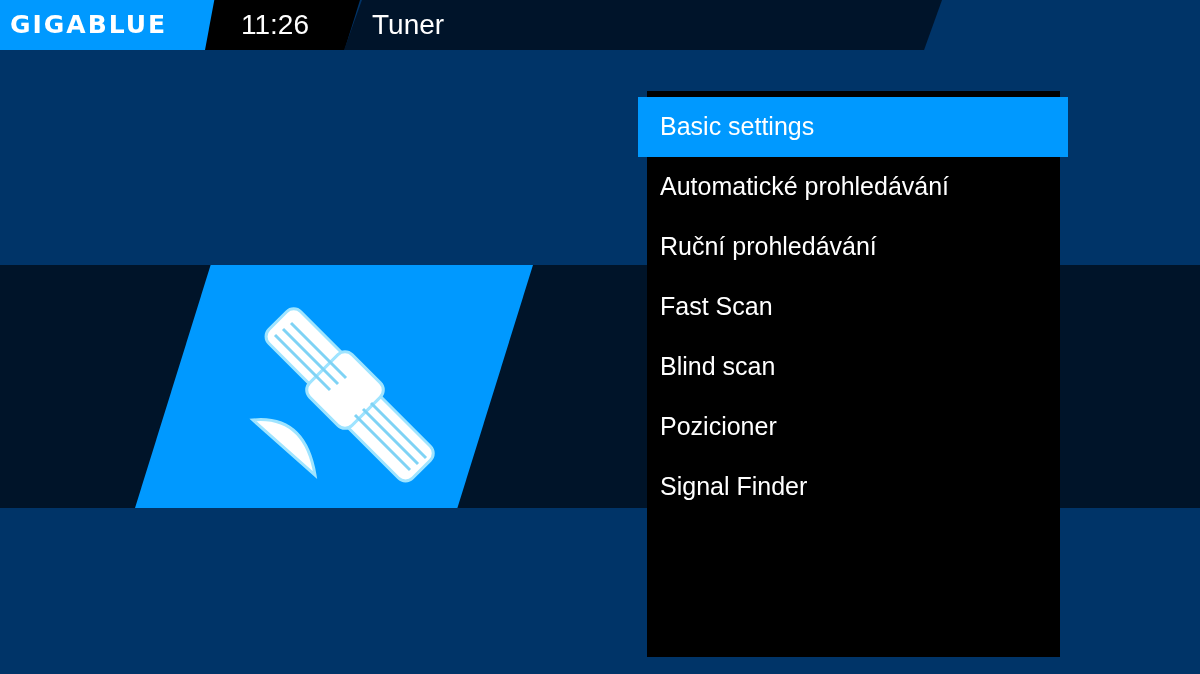 This screenshot has height=674, width=1200. What do you see at coordinates (853, 247) in the screenshot?
I see `menu-item: Ruční prohledávání` at bounding box center [853, 247].